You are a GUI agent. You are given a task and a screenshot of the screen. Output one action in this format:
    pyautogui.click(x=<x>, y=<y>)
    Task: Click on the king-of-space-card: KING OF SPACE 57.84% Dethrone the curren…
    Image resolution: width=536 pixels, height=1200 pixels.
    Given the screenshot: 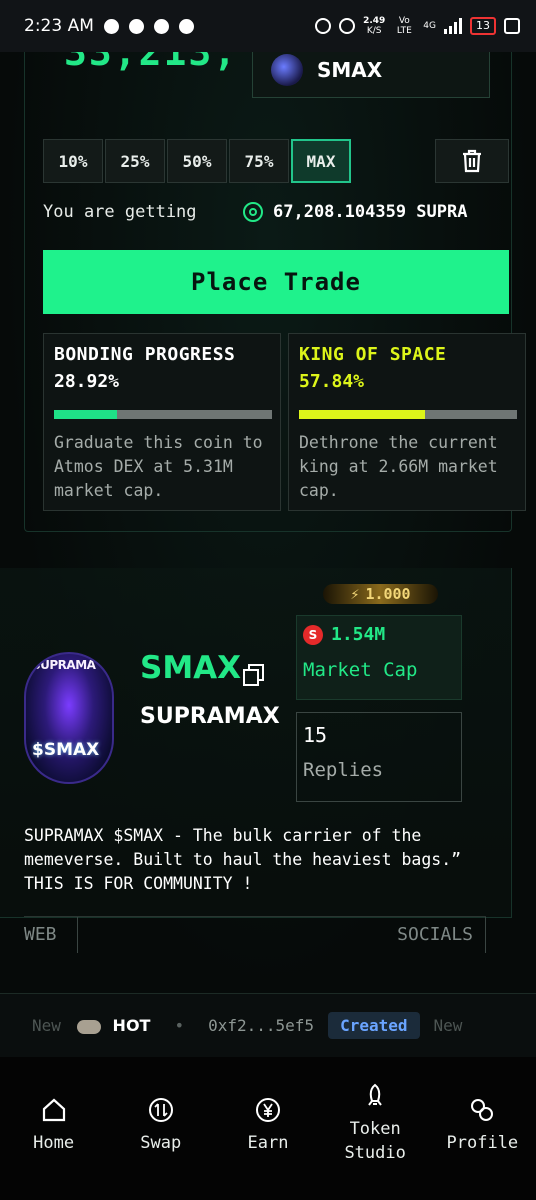 What is the action you would take?
    pyautogui.click(x=407, y=422)
    